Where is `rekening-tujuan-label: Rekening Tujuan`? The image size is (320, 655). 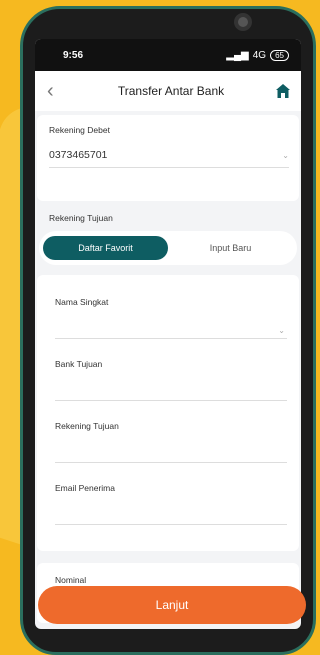
rekening-tujuan-label: Rekening Tujuan is located at coordinates (87, 426).